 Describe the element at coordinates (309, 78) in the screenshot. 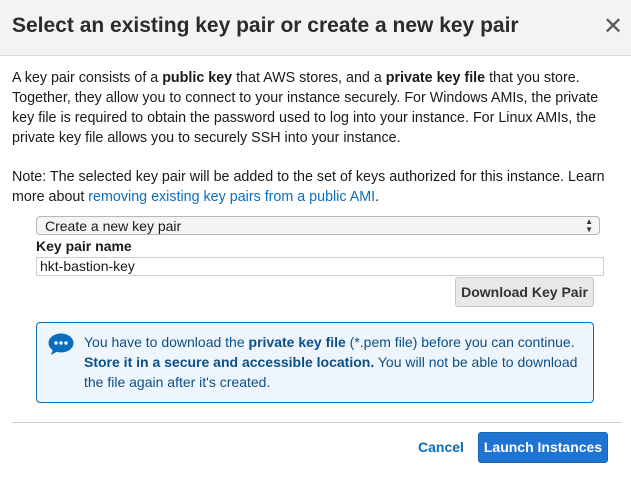

I see `intro-text: that AWS stores, and a` at that location.